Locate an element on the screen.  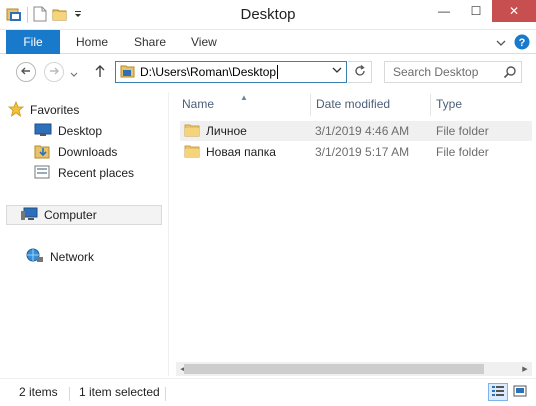
status-bar: 2 items 1 item selected is located at coordinates (268, 392).